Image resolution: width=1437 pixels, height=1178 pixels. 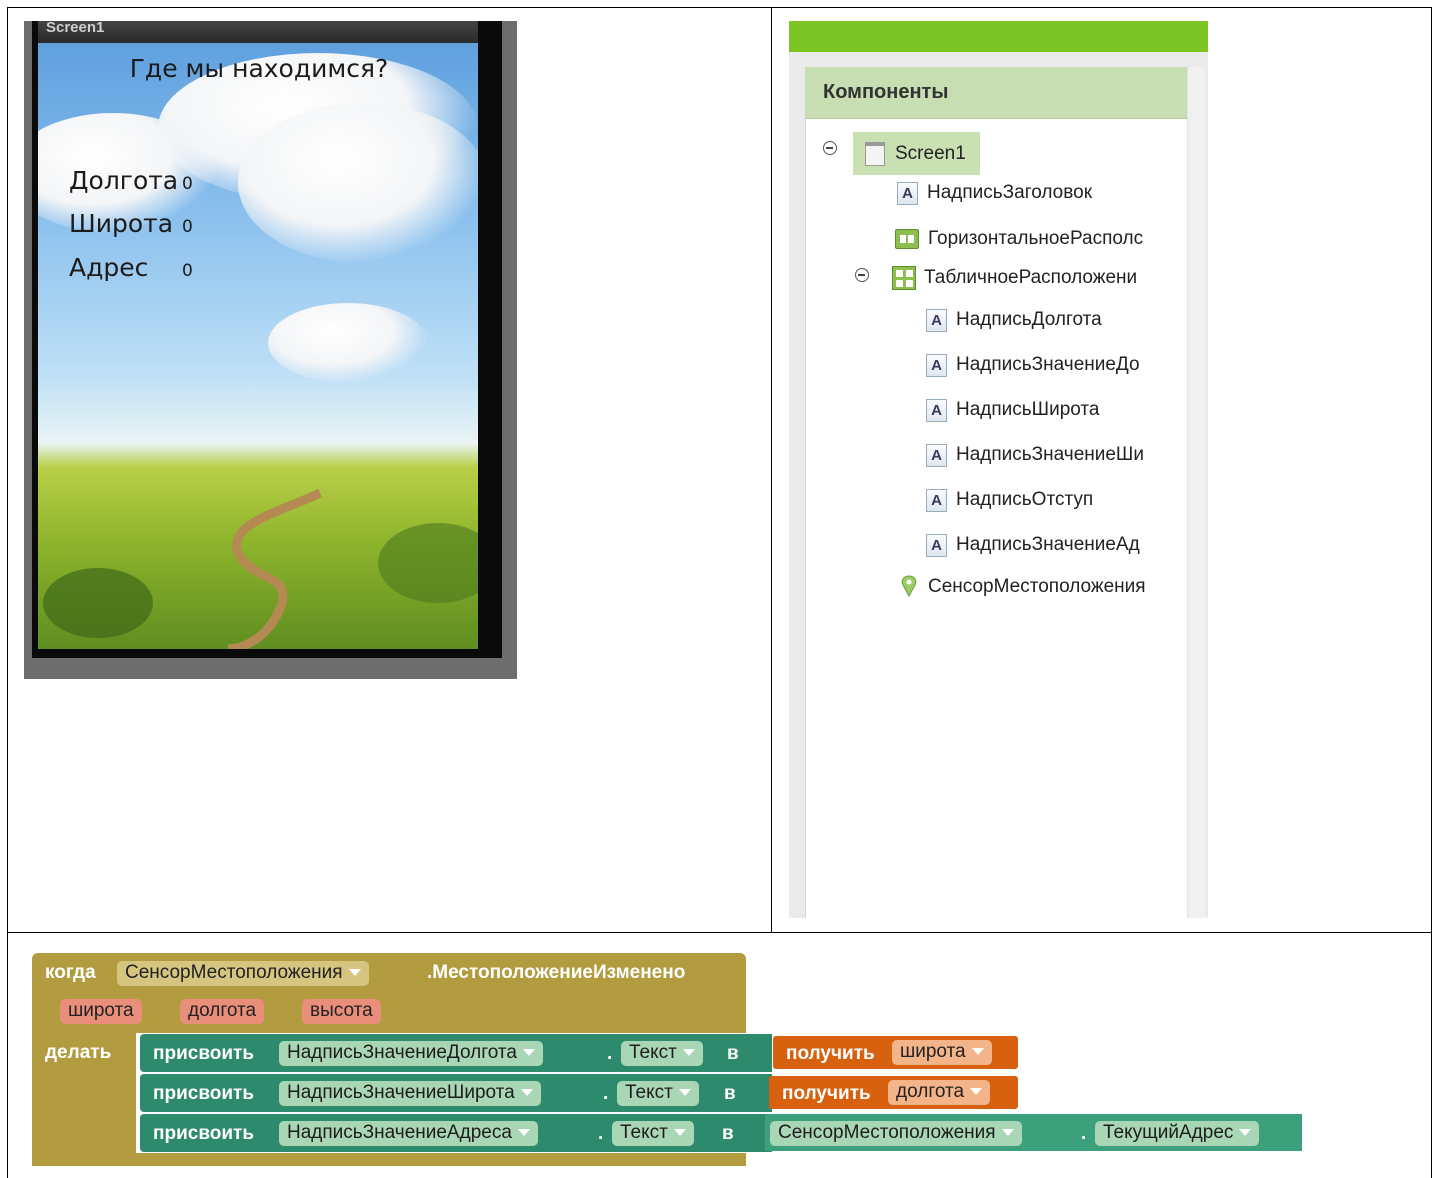 I want to click on horizontal-arrangement-icon, so click(x=907, y=239).